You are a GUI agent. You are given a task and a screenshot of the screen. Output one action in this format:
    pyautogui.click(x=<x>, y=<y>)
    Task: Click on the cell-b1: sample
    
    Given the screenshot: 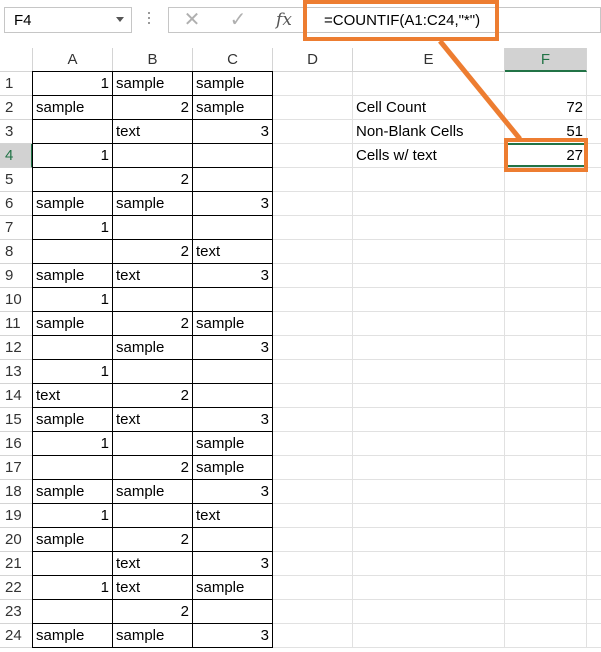 What is the action you would take?
    pyautogui.click(x=153, y=84)
    